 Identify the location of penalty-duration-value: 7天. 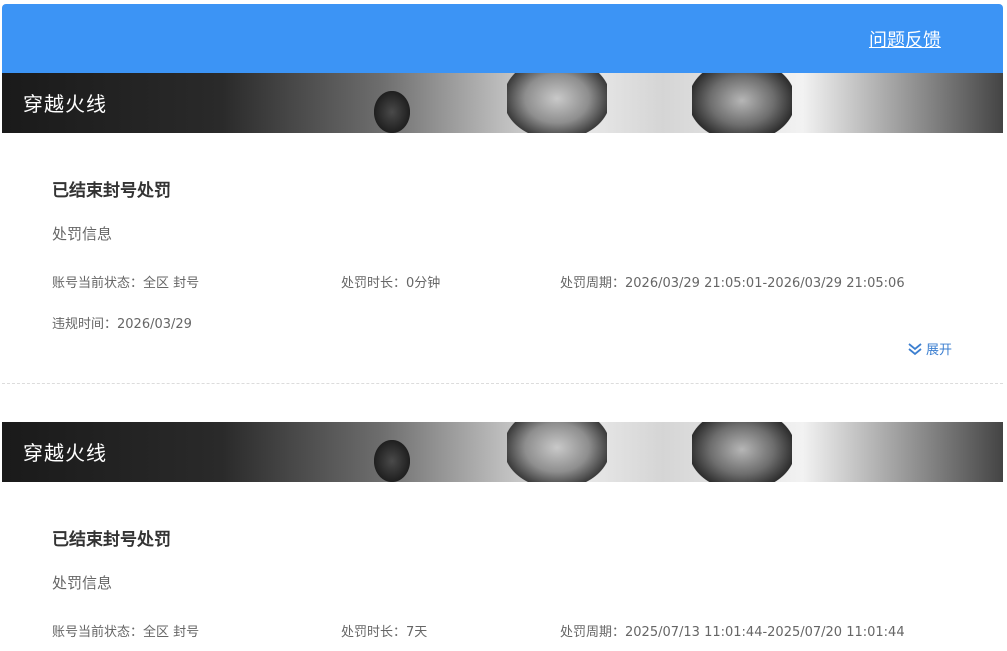
(417, 632).